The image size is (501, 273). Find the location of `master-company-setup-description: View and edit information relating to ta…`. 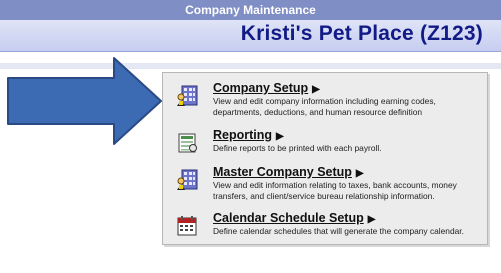

master-company-setup-description: View and edit information relating to ta… is located at coordinates (335, 190).